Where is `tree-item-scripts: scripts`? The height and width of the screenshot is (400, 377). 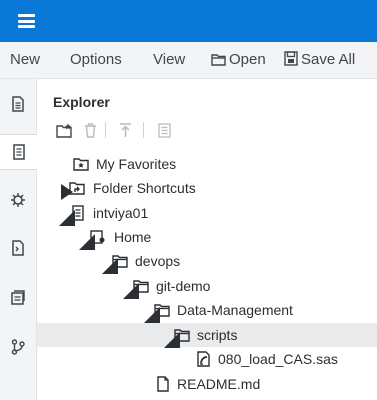 tree-item-scripts: scripts is located at coordinates (207, 335).